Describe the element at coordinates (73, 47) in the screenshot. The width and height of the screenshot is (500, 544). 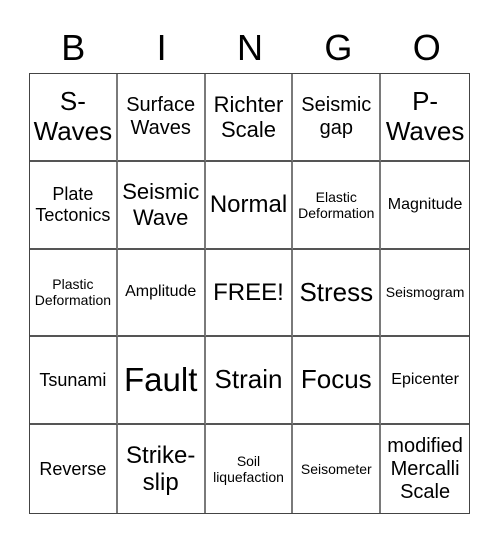
I see `header-letter-b: B` at that location.